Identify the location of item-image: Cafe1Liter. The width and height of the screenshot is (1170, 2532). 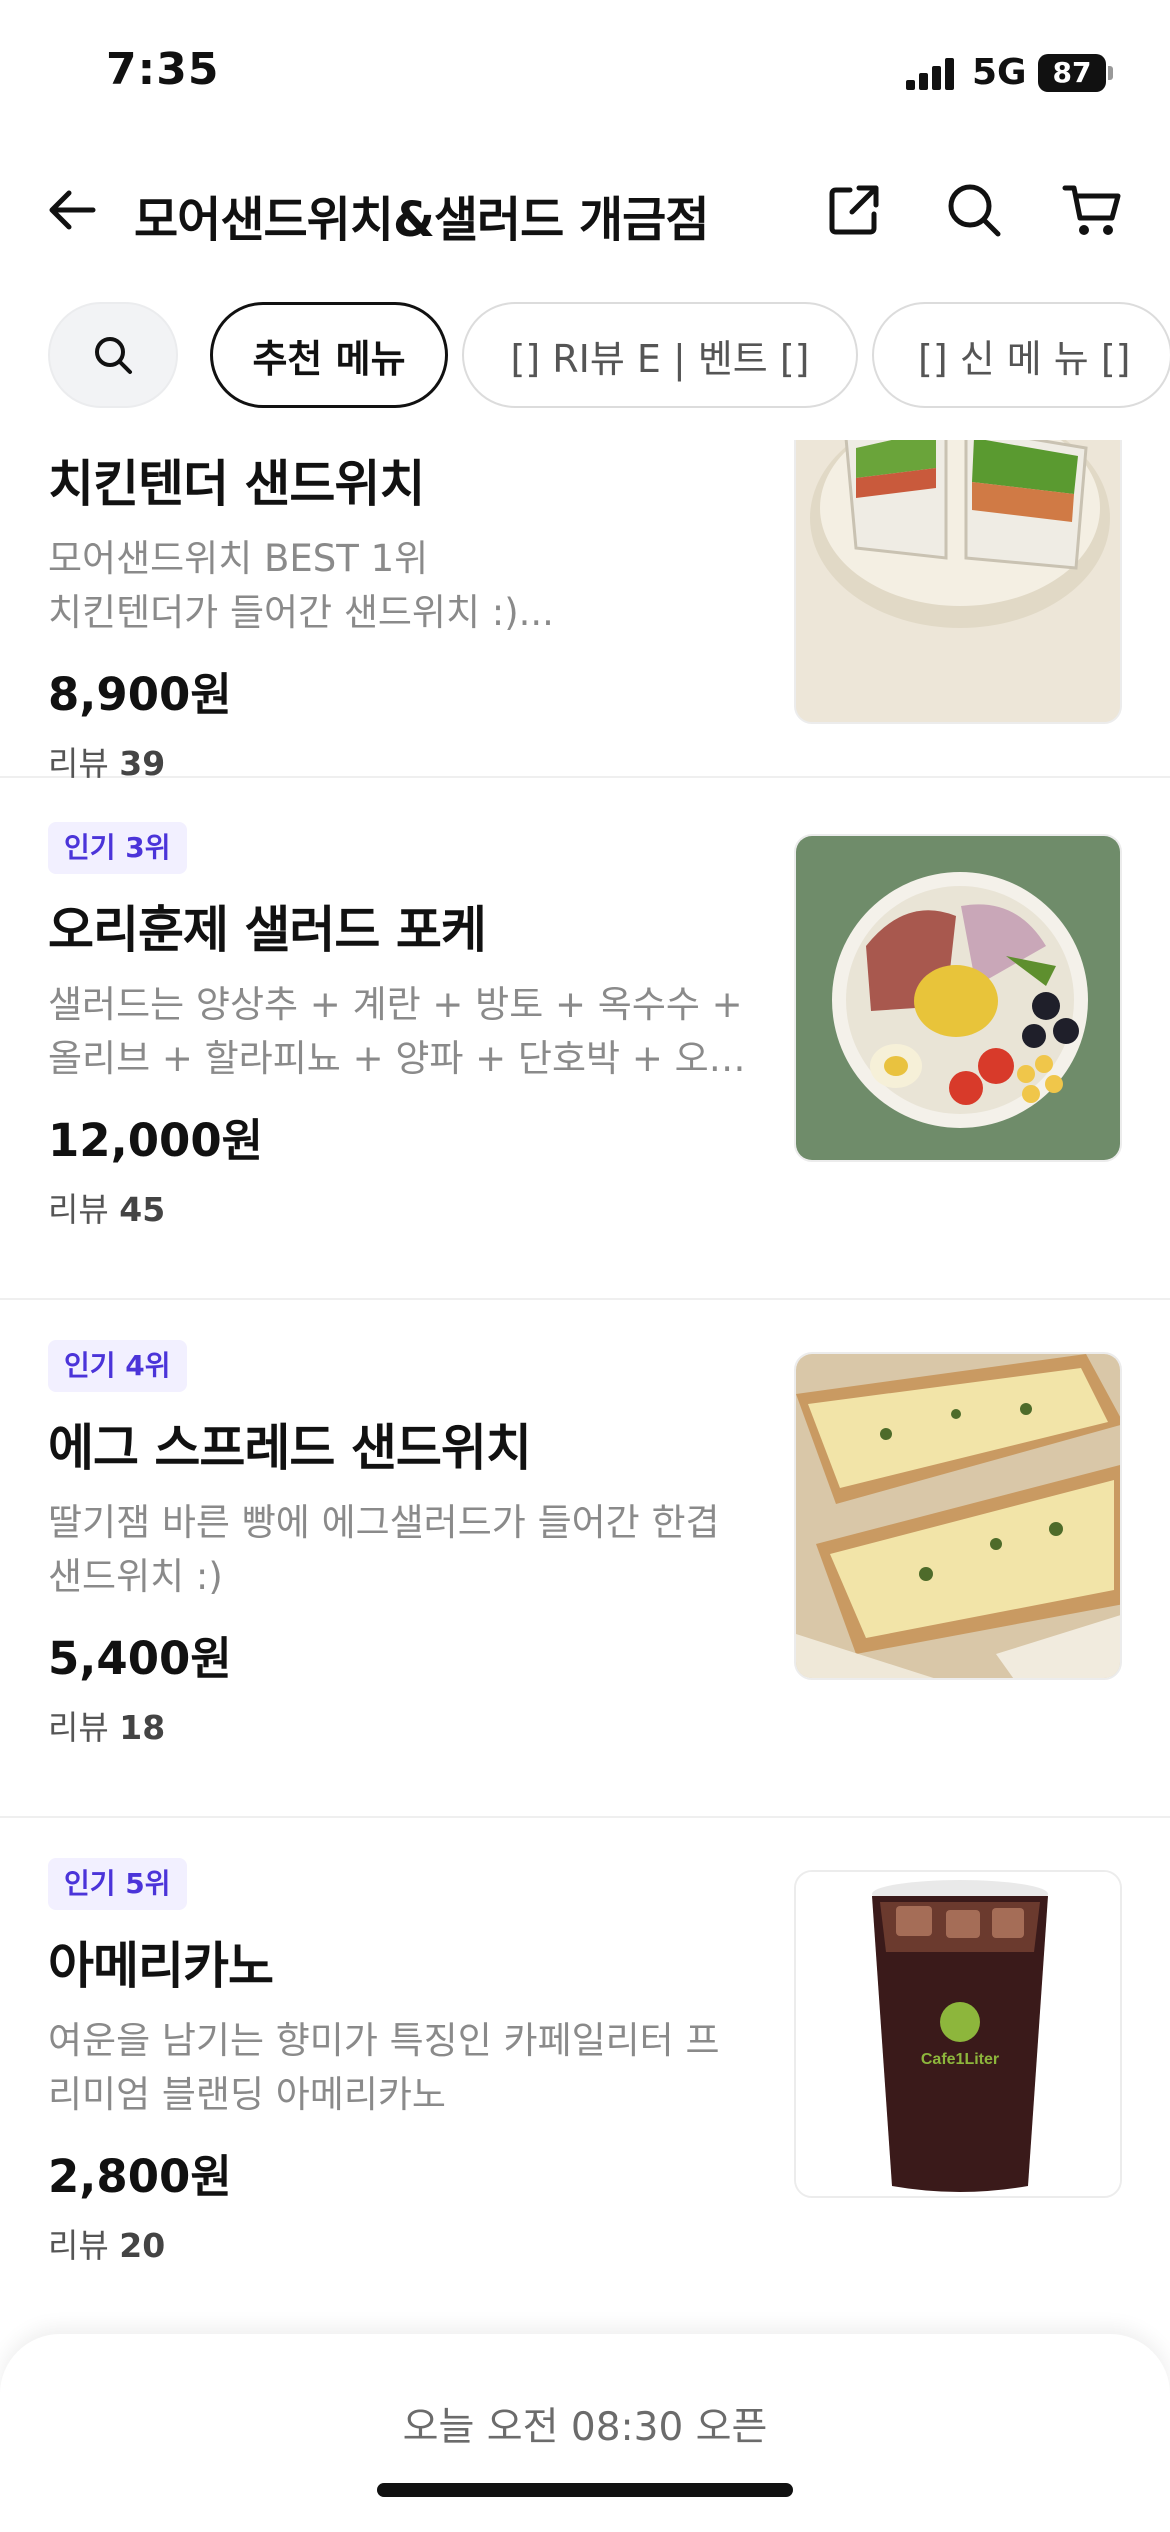
(958, 2034).